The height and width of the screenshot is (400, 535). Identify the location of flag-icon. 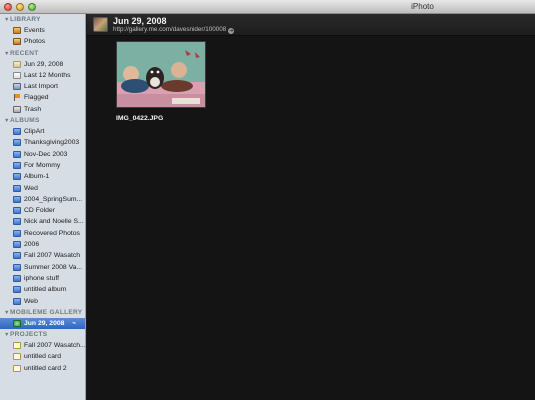
(17, 98).